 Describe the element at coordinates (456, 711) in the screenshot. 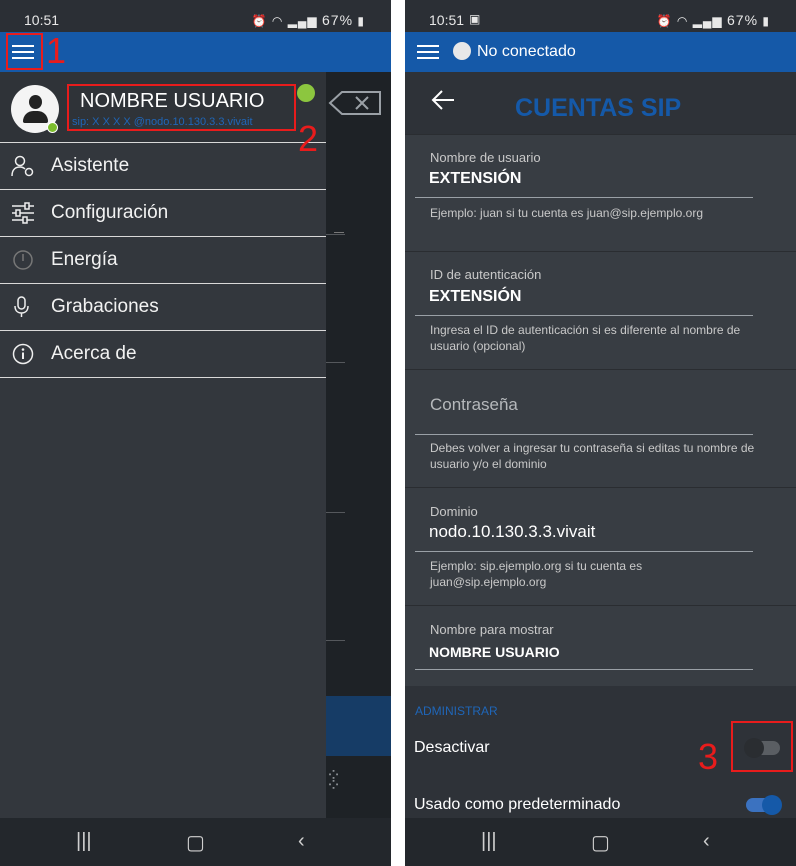

I see `section-label-administrar: ADMINISTRAR` at that location.